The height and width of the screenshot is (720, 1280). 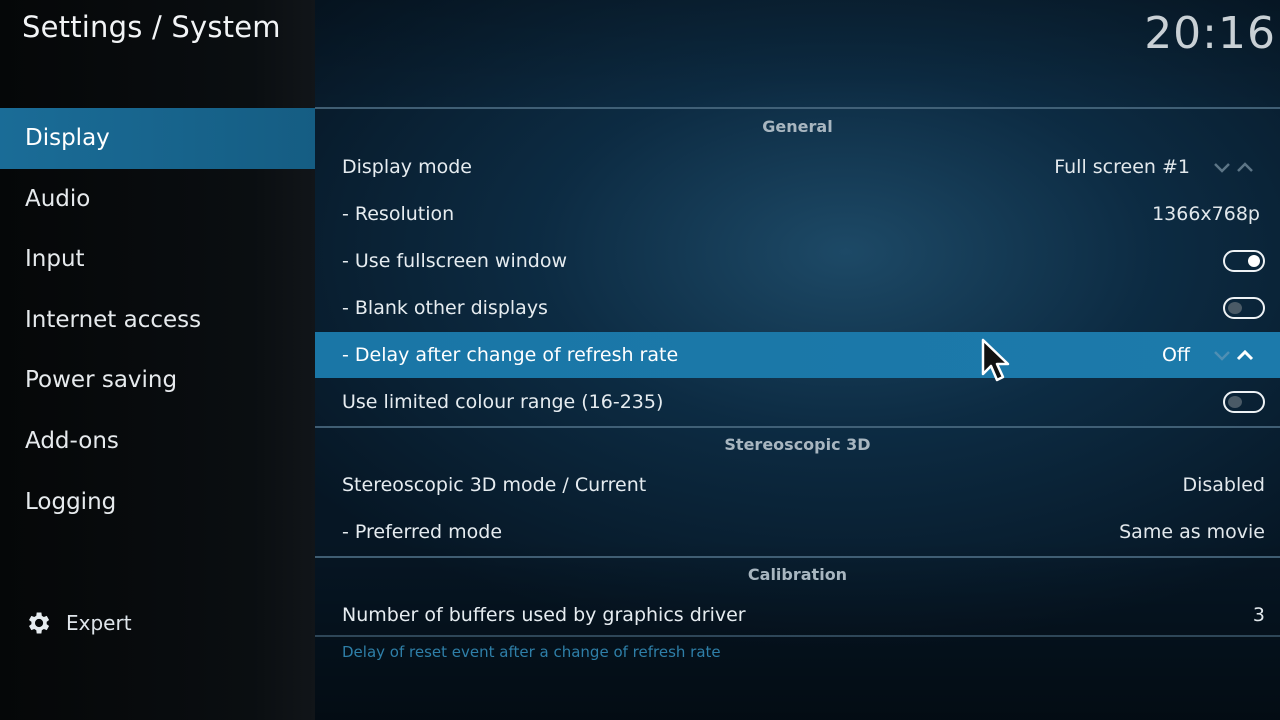 I want to click on setting-label: Display mode, so click(x=407, y=167).